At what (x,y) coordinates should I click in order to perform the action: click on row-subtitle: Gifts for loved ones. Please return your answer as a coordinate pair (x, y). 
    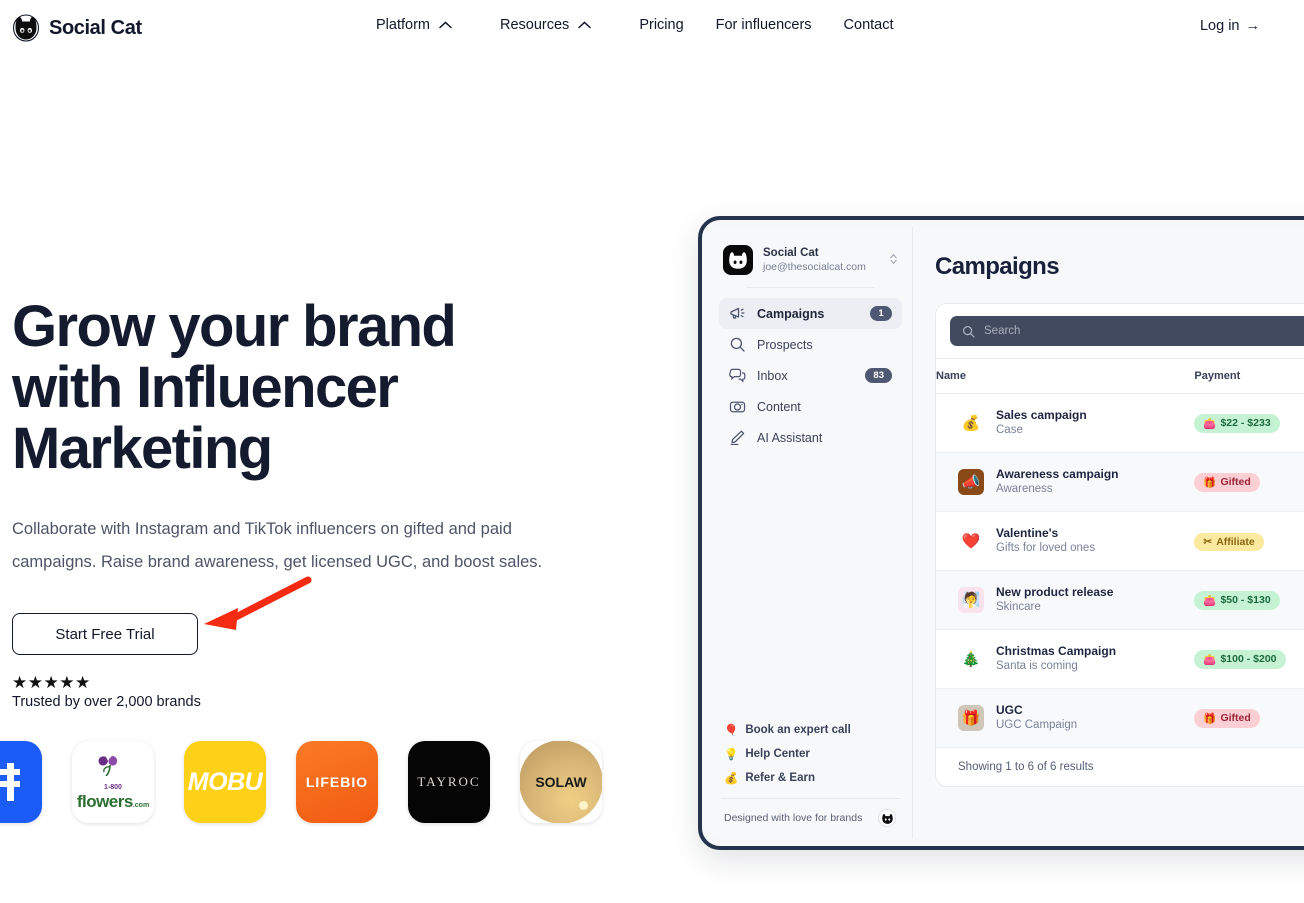
    Looking at the image, I should click on (1046, 548).